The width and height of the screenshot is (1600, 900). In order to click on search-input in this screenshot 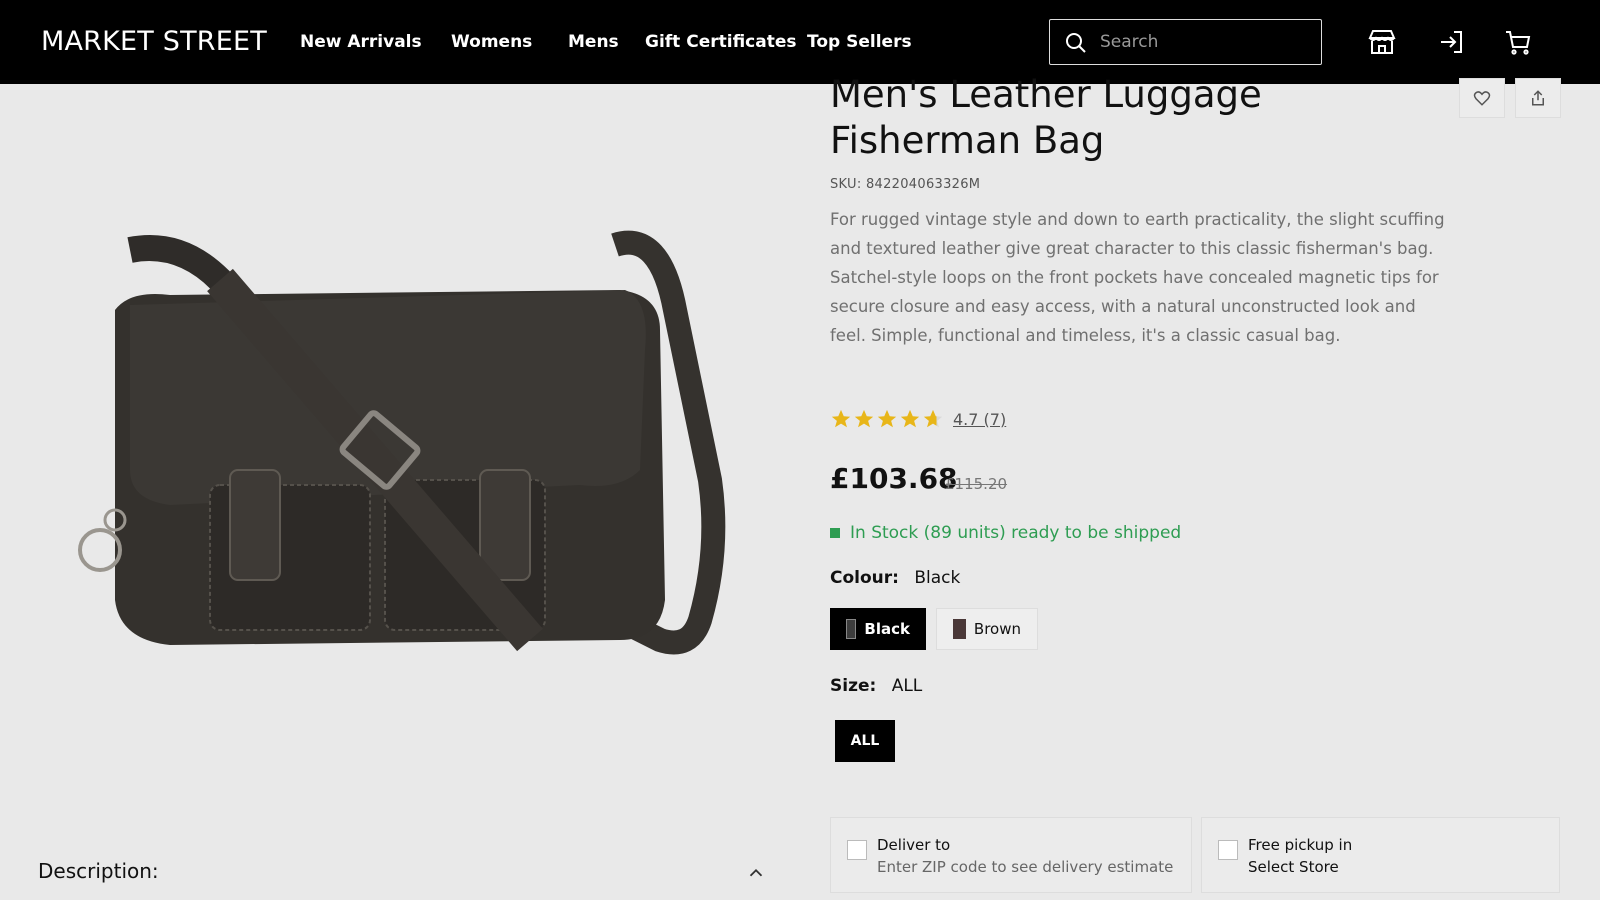, I will do `click(1205, 42)`.